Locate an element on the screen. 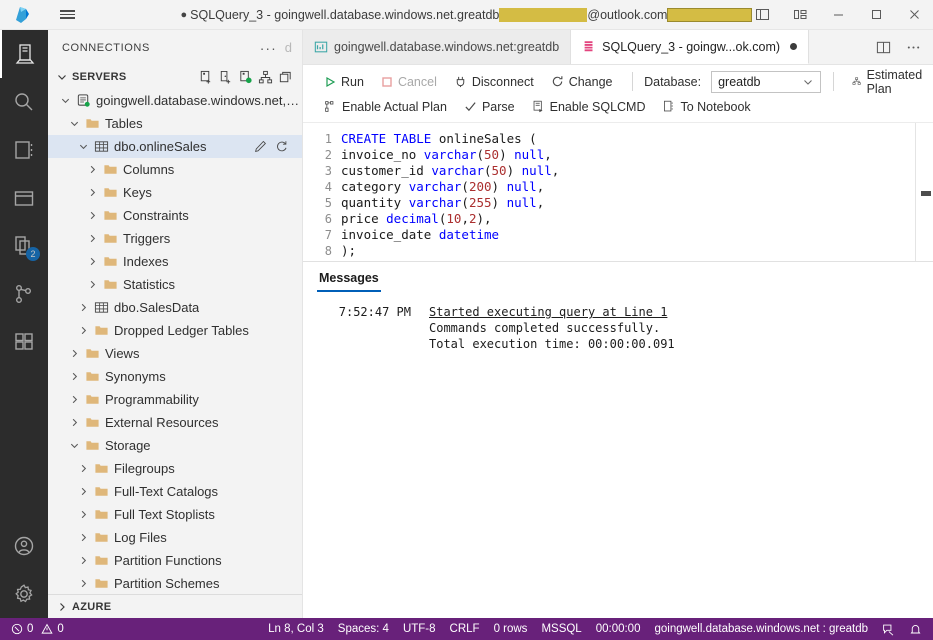 This screenshot has width=933, height=640. estimated-plan-button: Estimated Plan is located at coordinates (889, 82).